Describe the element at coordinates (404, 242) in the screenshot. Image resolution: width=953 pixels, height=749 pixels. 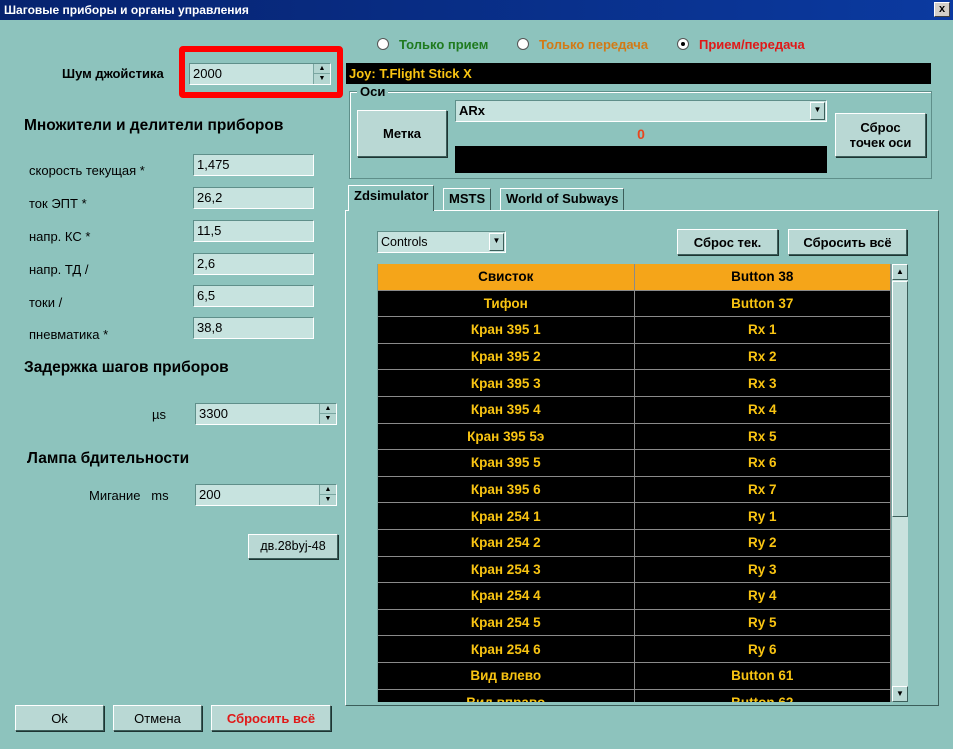
I see `controls-select-value: Controls` at that location.